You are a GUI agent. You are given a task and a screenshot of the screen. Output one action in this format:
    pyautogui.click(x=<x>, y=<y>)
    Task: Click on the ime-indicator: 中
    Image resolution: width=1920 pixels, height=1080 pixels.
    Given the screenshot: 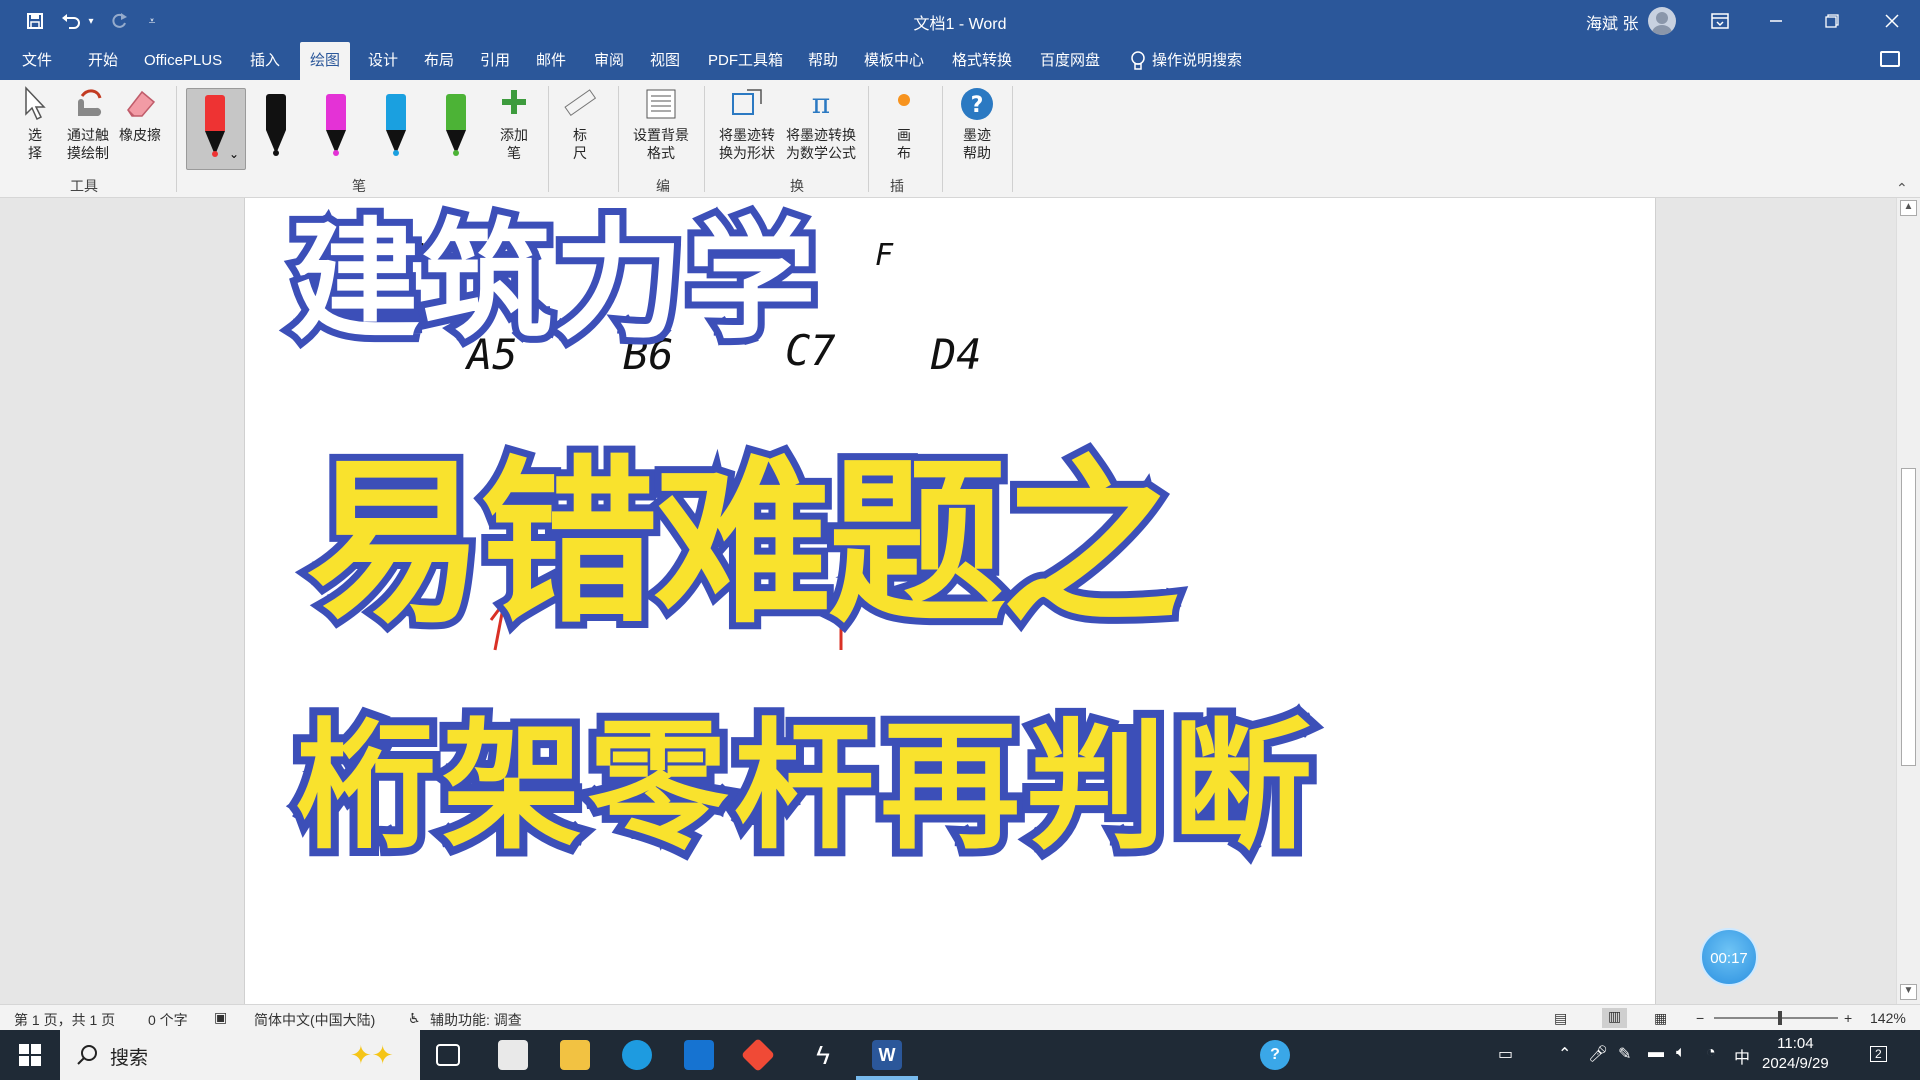 What is the action you would take?
    pyautogui.click(x=1742, y=1056)
    